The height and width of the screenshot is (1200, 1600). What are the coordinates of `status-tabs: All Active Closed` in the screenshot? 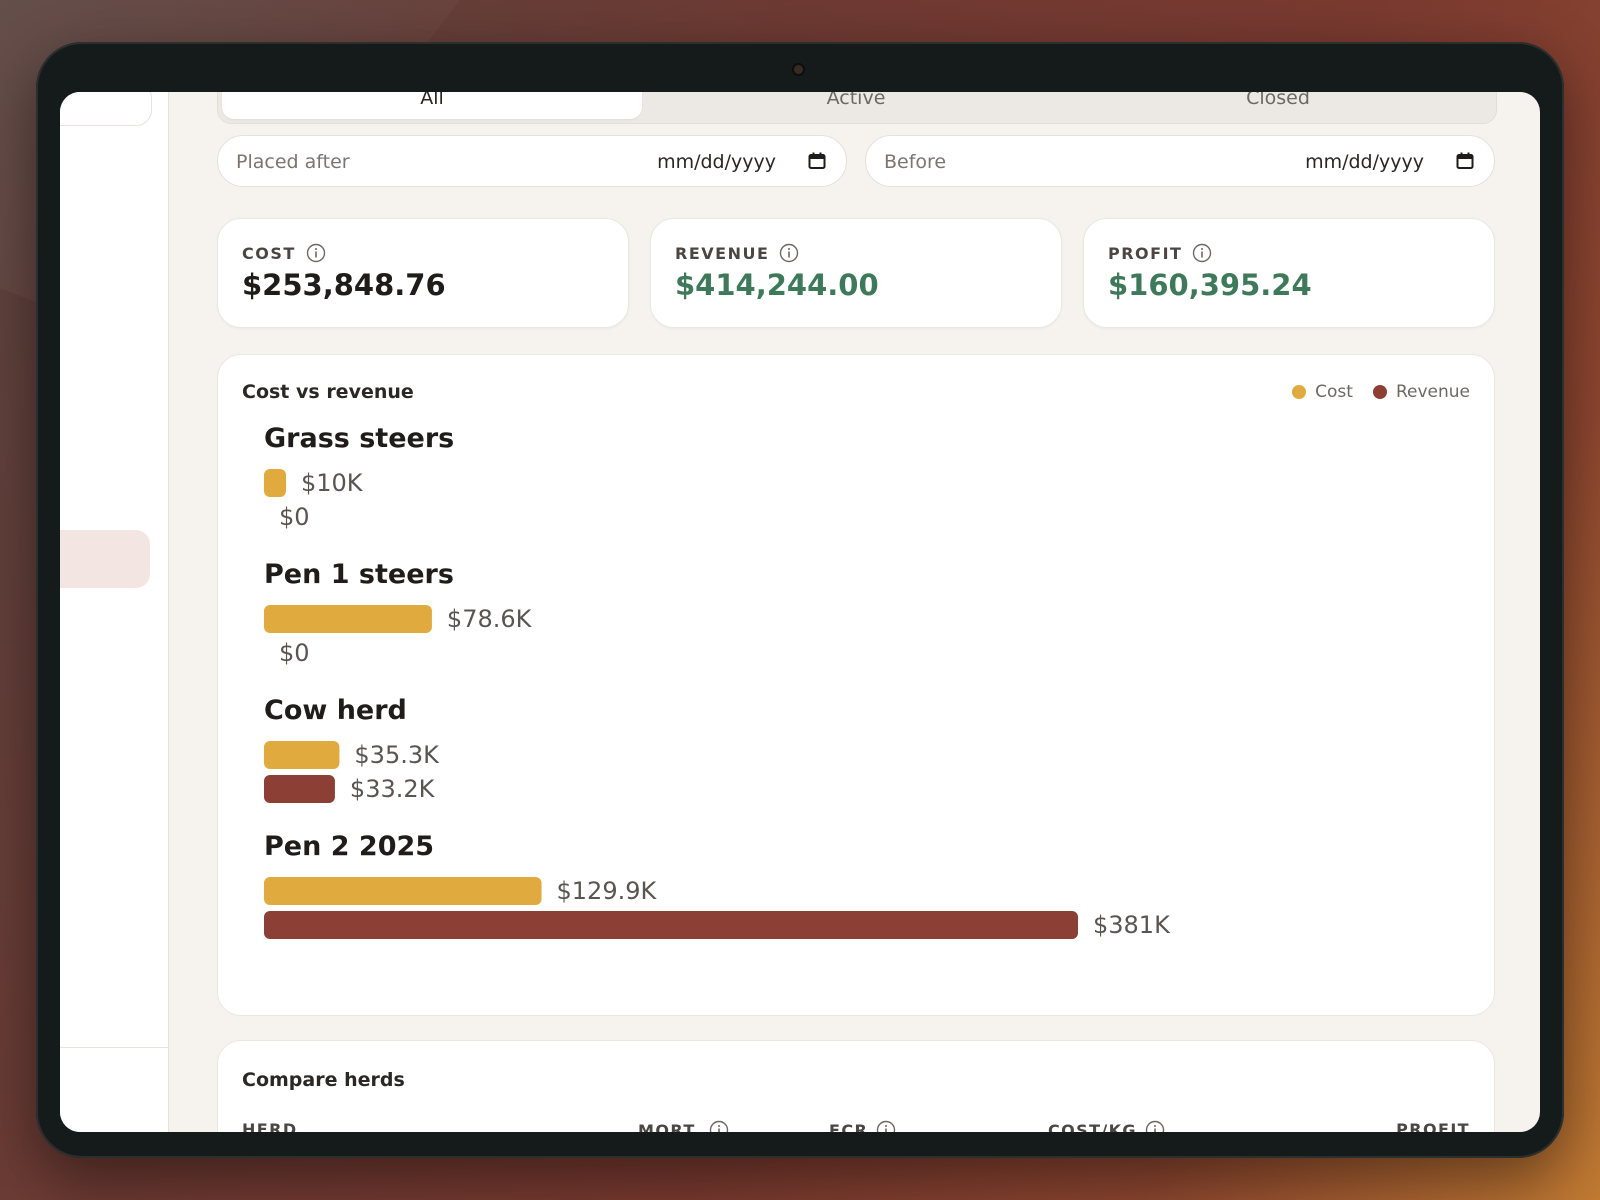 It's located at (857, 108).